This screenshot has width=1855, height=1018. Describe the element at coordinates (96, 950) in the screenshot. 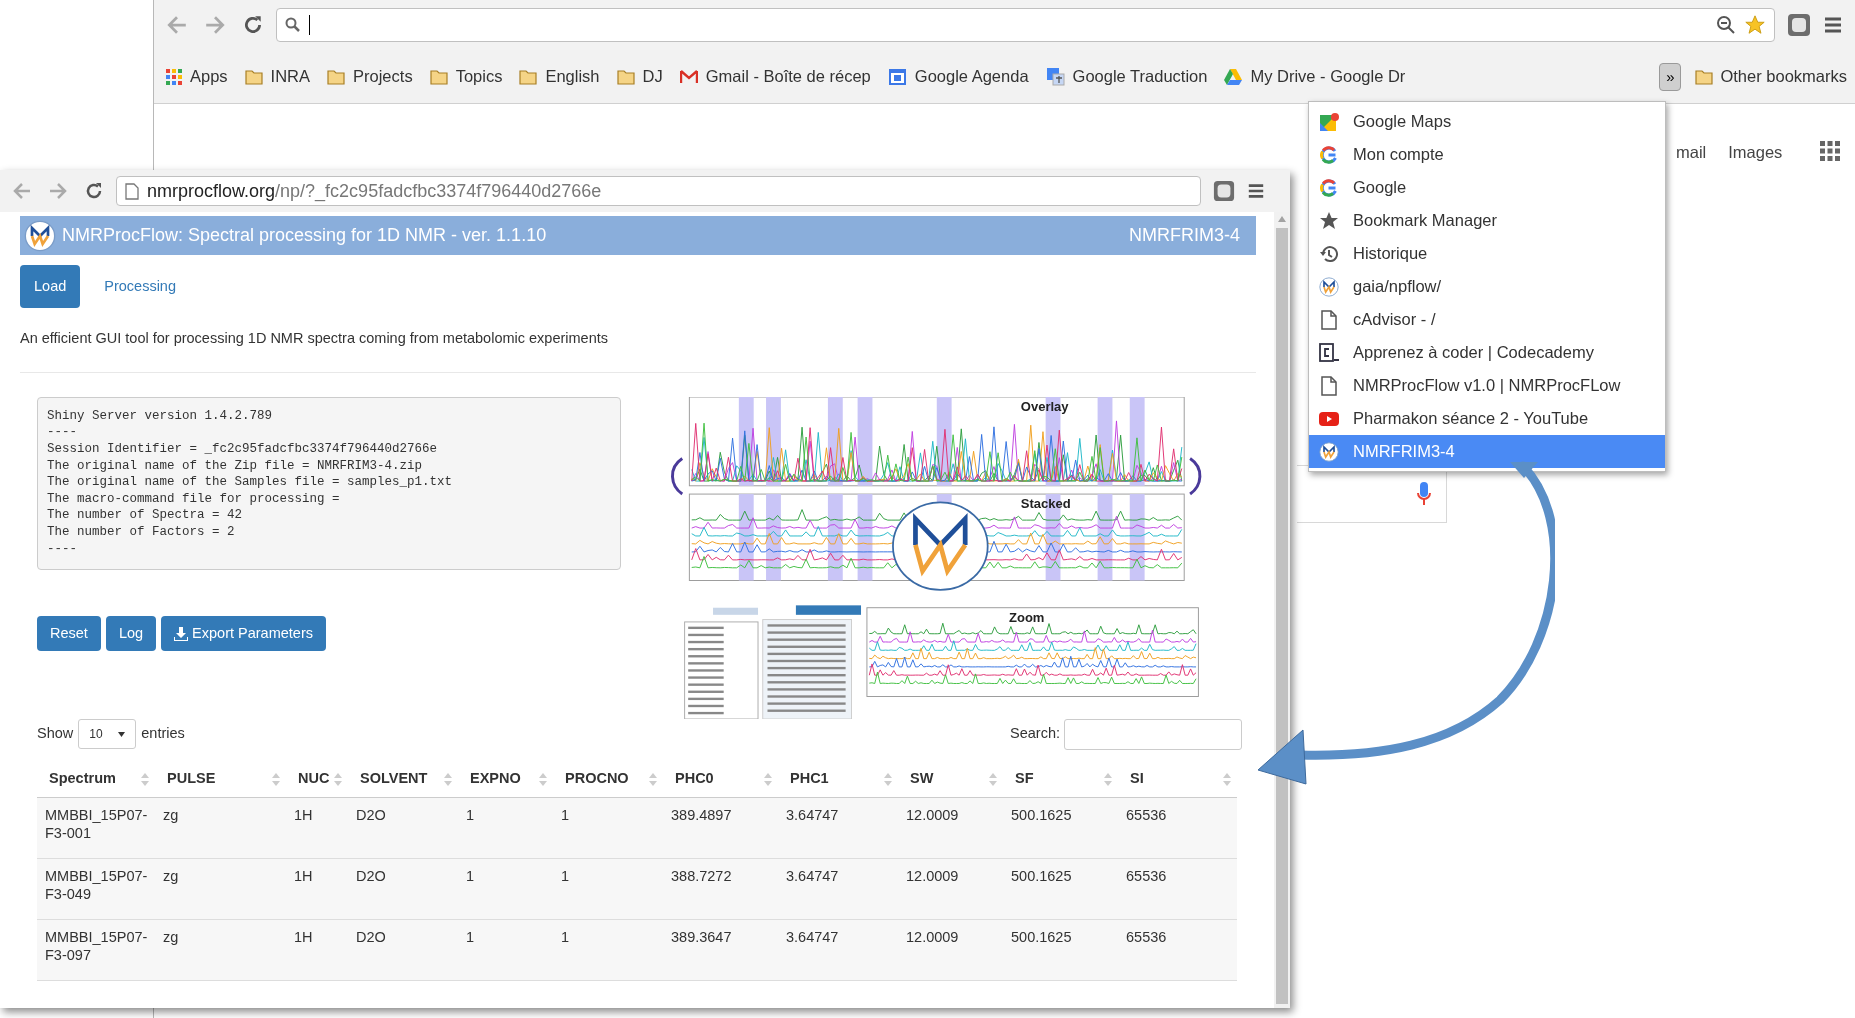

I see `table-cell: MMBBI_15P07-F3-097` at that location.